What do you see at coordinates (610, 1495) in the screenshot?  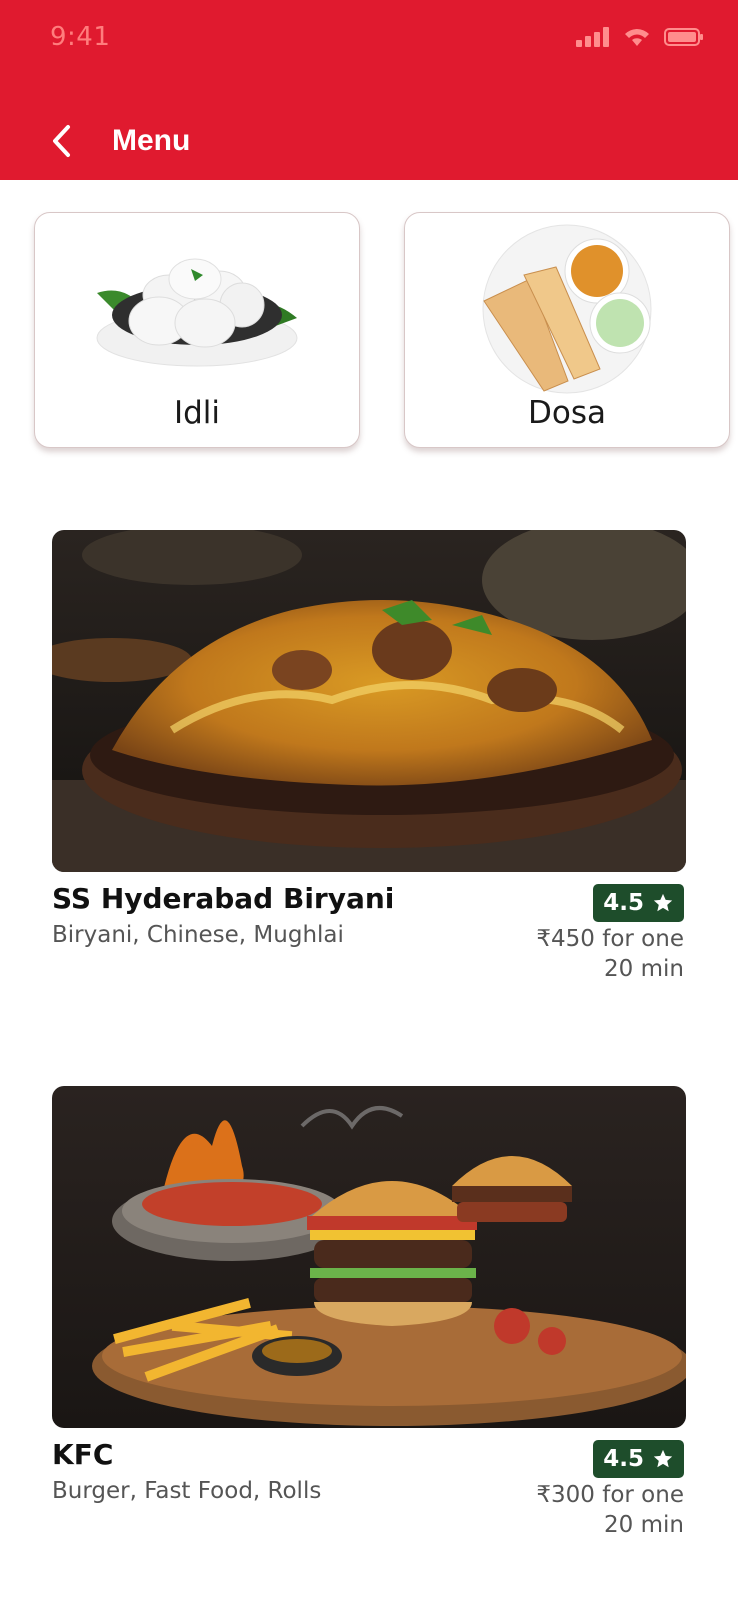 I see `price-for-one: ₹300 for one` at bounding box center [610, 1495].